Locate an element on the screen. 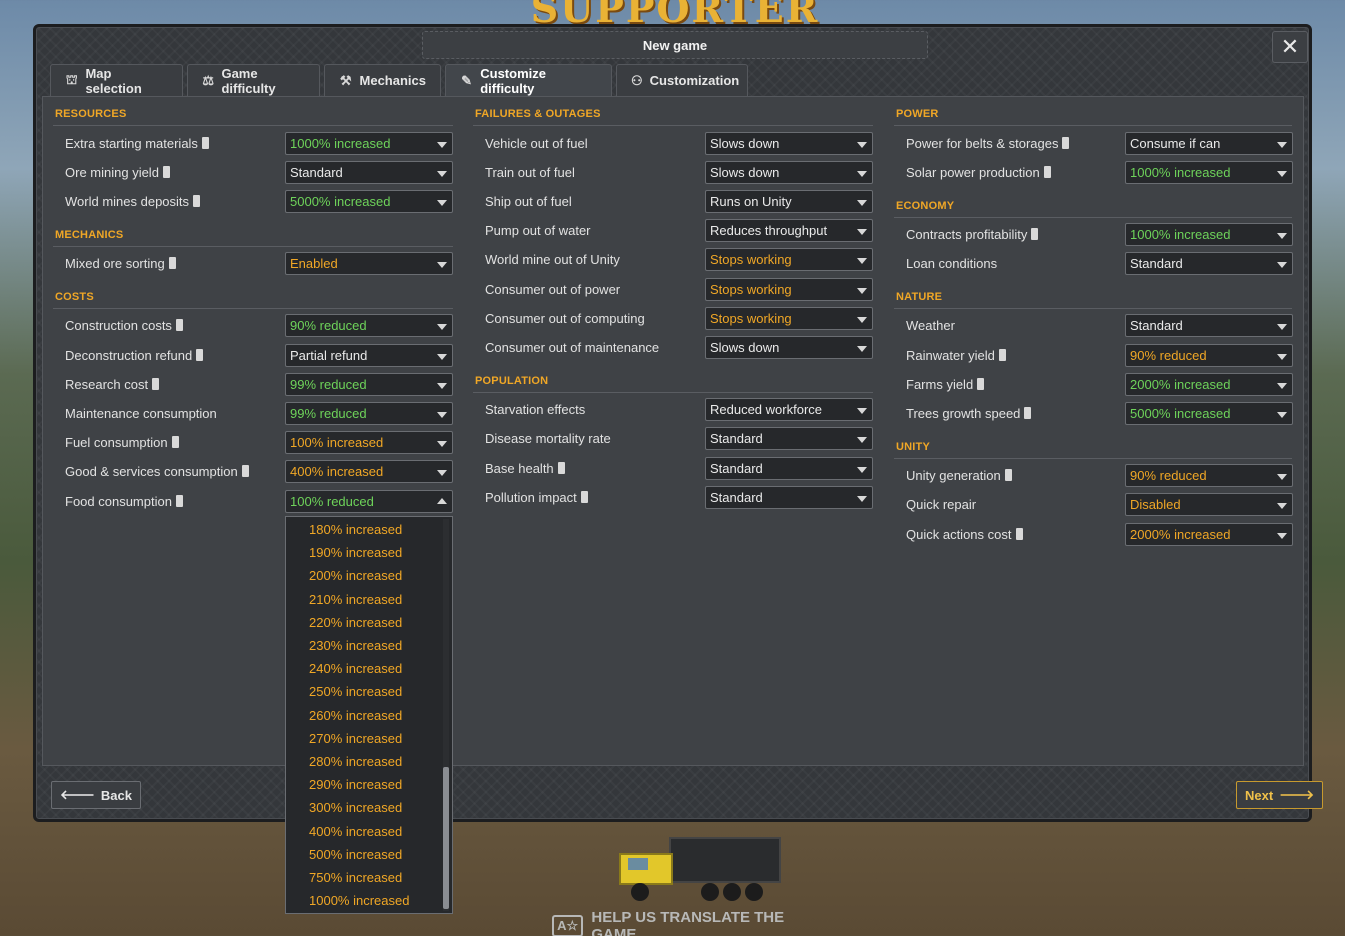 The height and width of the screenshot is (936, 1345). dropdown-option: 260% increased is located at coordinates (355, 718).